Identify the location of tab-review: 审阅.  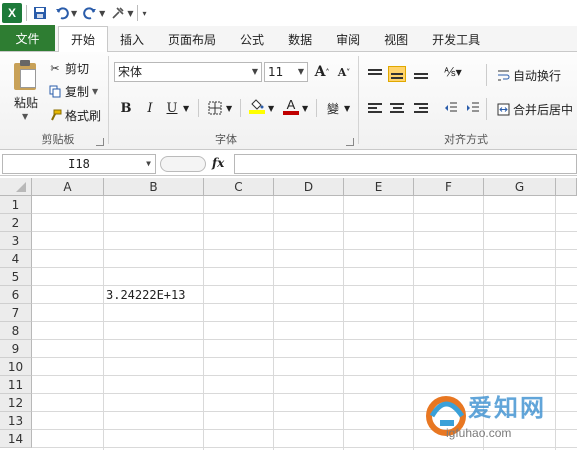
(348, 39).